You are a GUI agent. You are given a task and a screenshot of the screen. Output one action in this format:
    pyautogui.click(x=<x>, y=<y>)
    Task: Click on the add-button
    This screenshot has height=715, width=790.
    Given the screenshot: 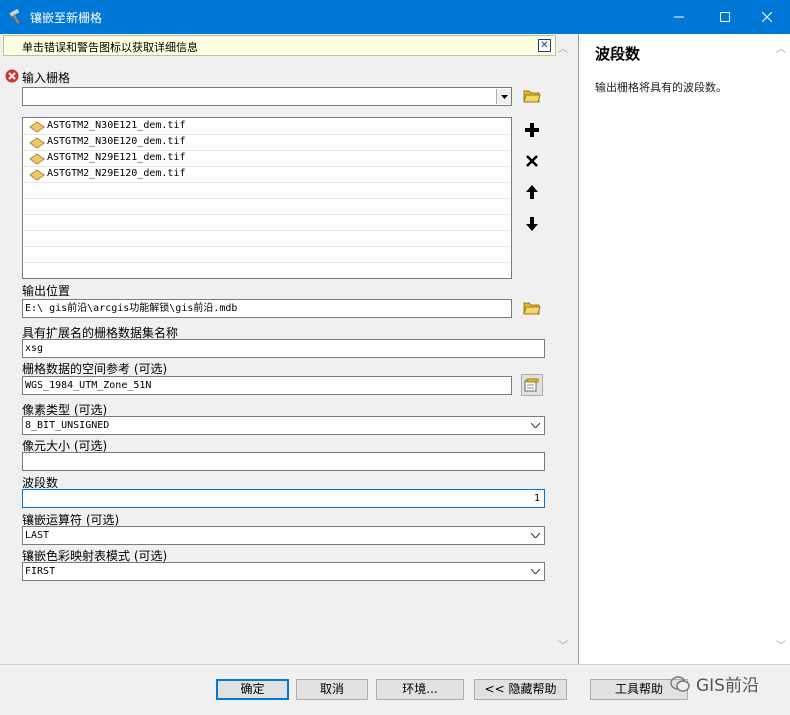 What is the action you would take?
    pyautogui.click(x=532, y=130)
    